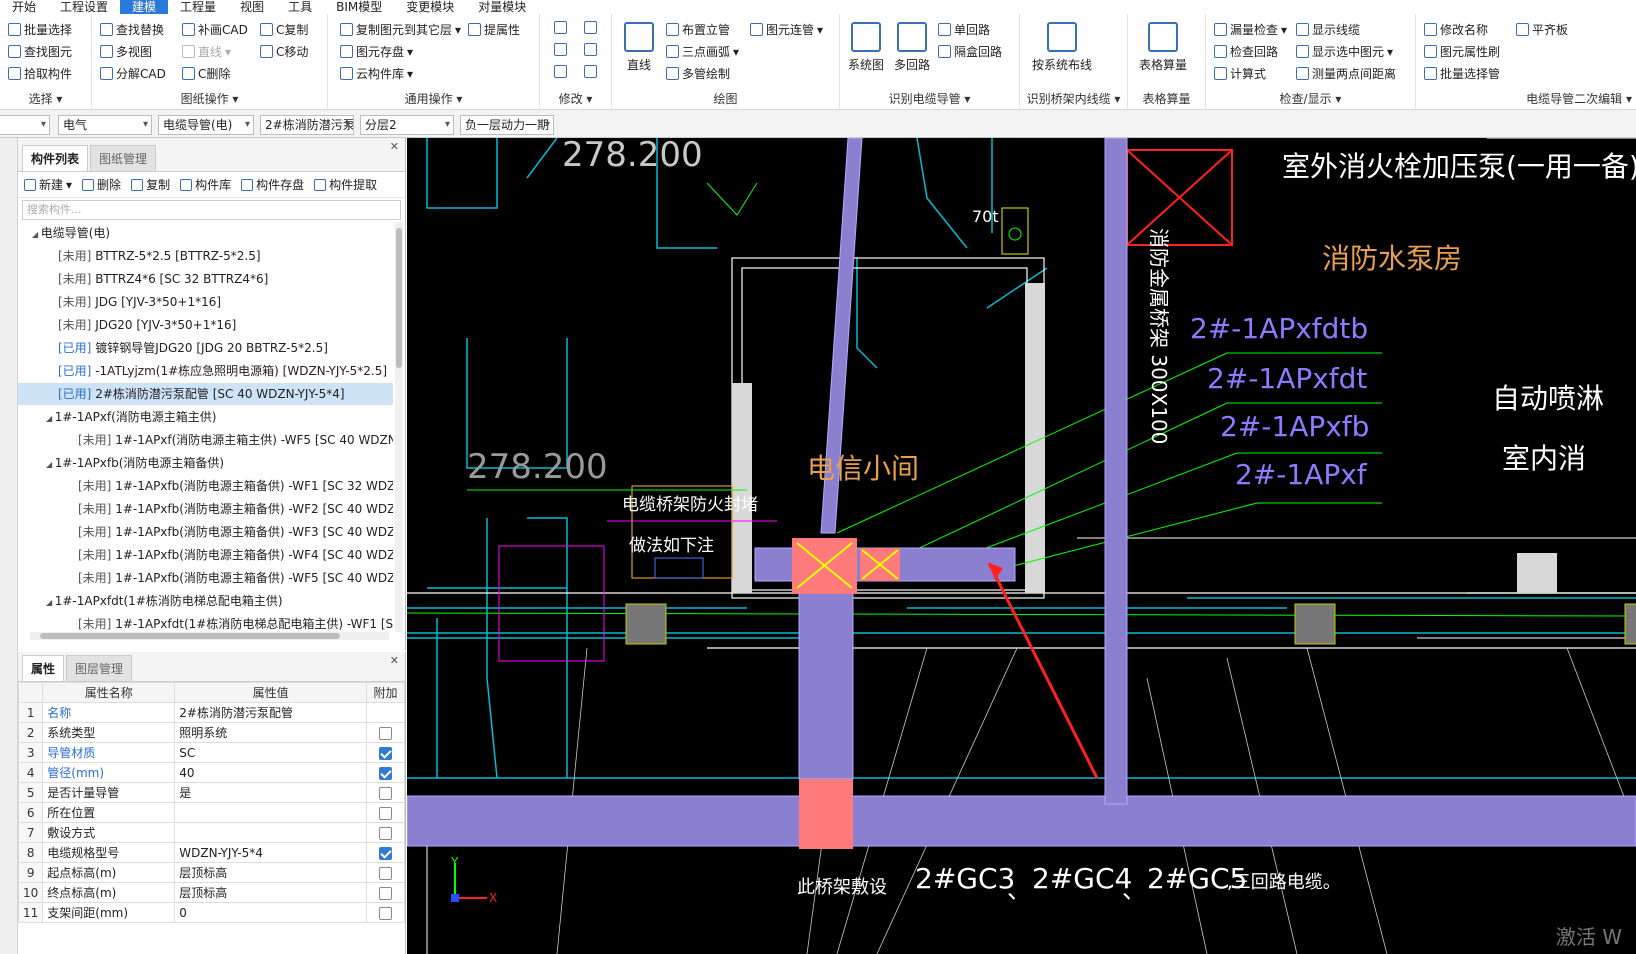  I want to click on floor-select: 负一层动力一期, so click(507, 125).